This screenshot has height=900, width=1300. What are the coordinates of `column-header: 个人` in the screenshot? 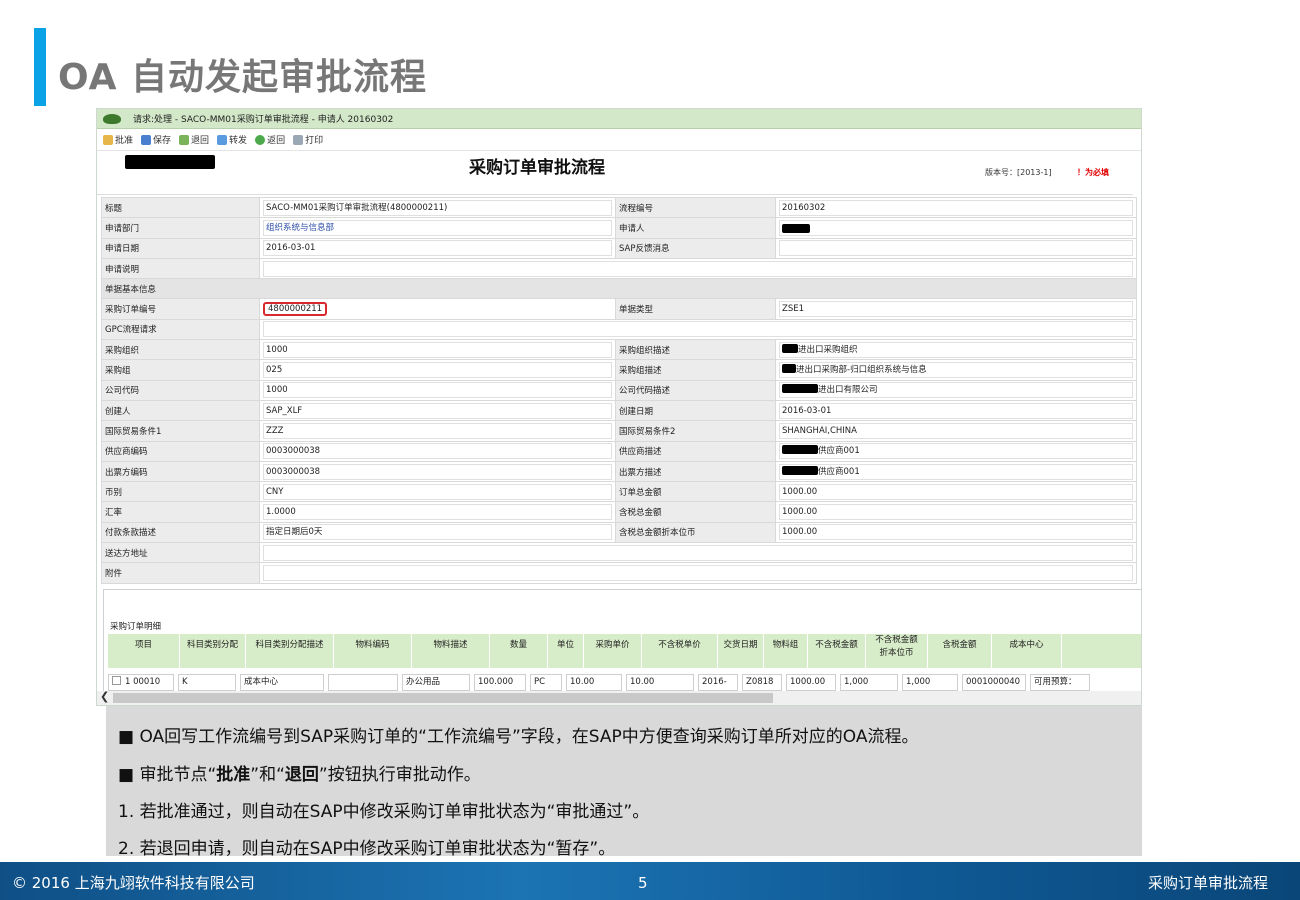 It's located at (1101, 651).